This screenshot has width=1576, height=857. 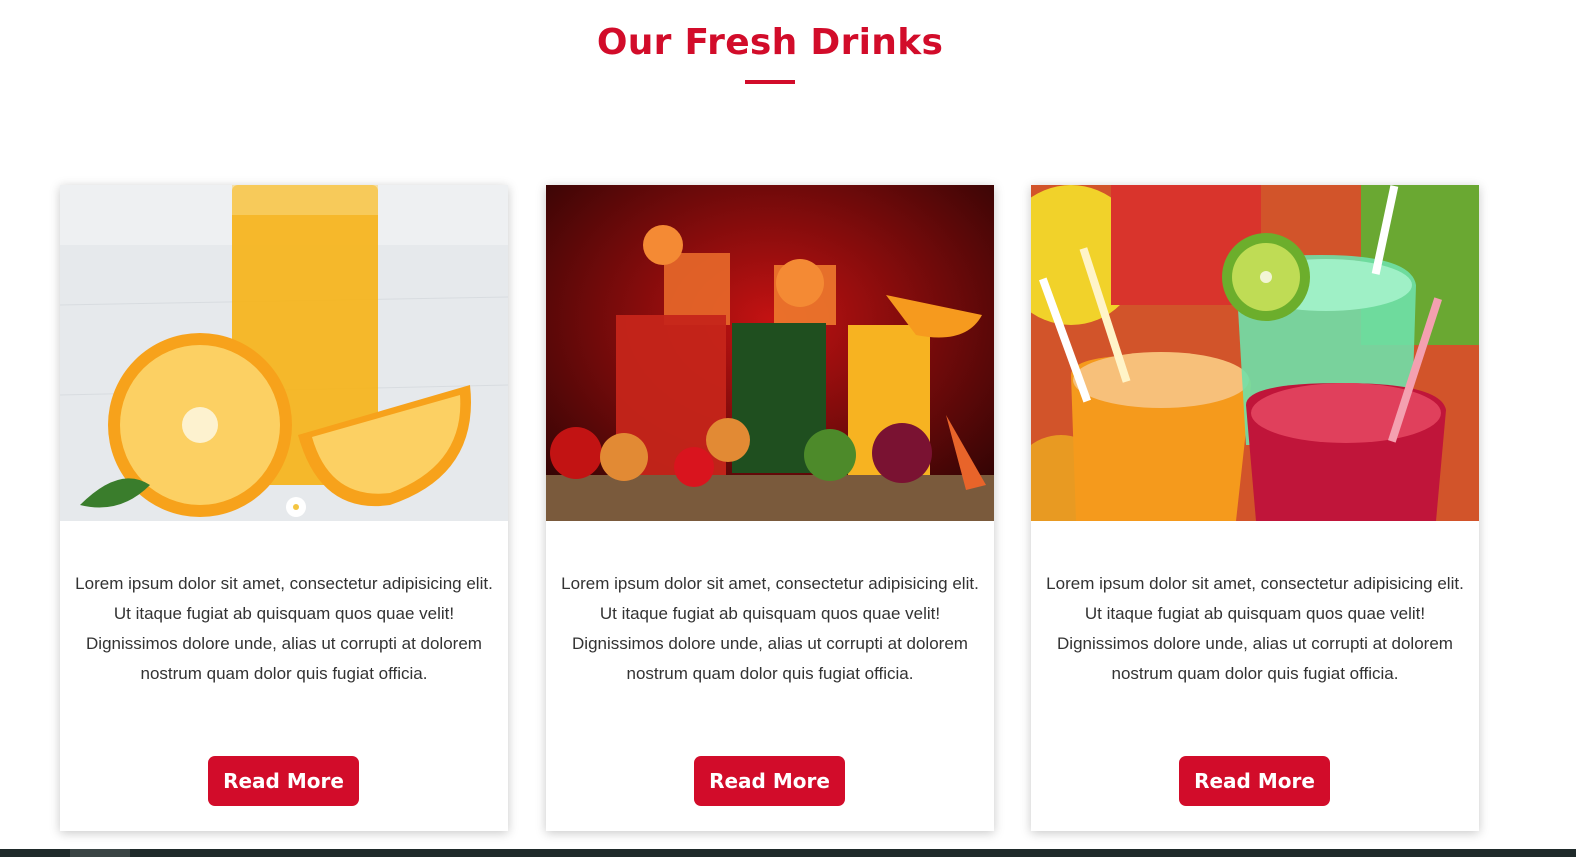 What do you see at coordinates (284, 353) in the screenshot?
I see `orange-juice-photo` at bounding box center [284, 353].